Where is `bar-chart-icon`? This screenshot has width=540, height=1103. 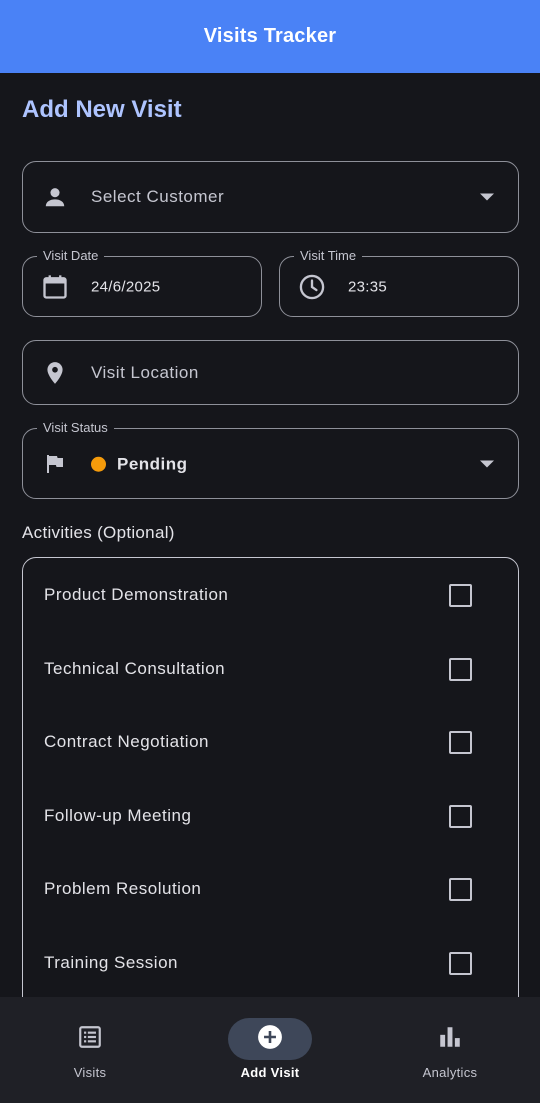 bar-chart-icon is located at coordinates (450, 1039).